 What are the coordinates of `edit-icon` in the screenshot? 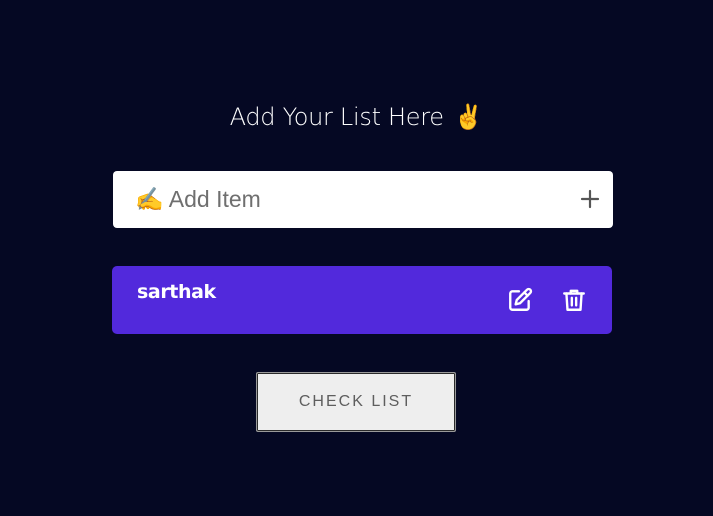 It's located at (520, 300).